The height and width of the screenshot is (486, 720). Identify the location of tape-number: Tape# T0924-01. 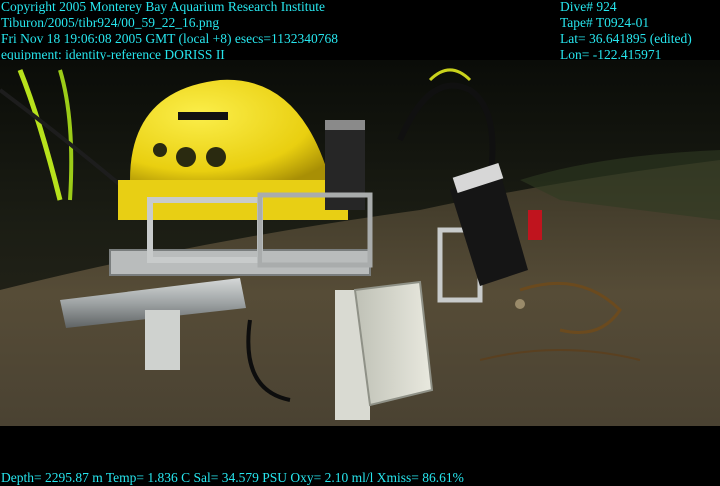
(605, 22).